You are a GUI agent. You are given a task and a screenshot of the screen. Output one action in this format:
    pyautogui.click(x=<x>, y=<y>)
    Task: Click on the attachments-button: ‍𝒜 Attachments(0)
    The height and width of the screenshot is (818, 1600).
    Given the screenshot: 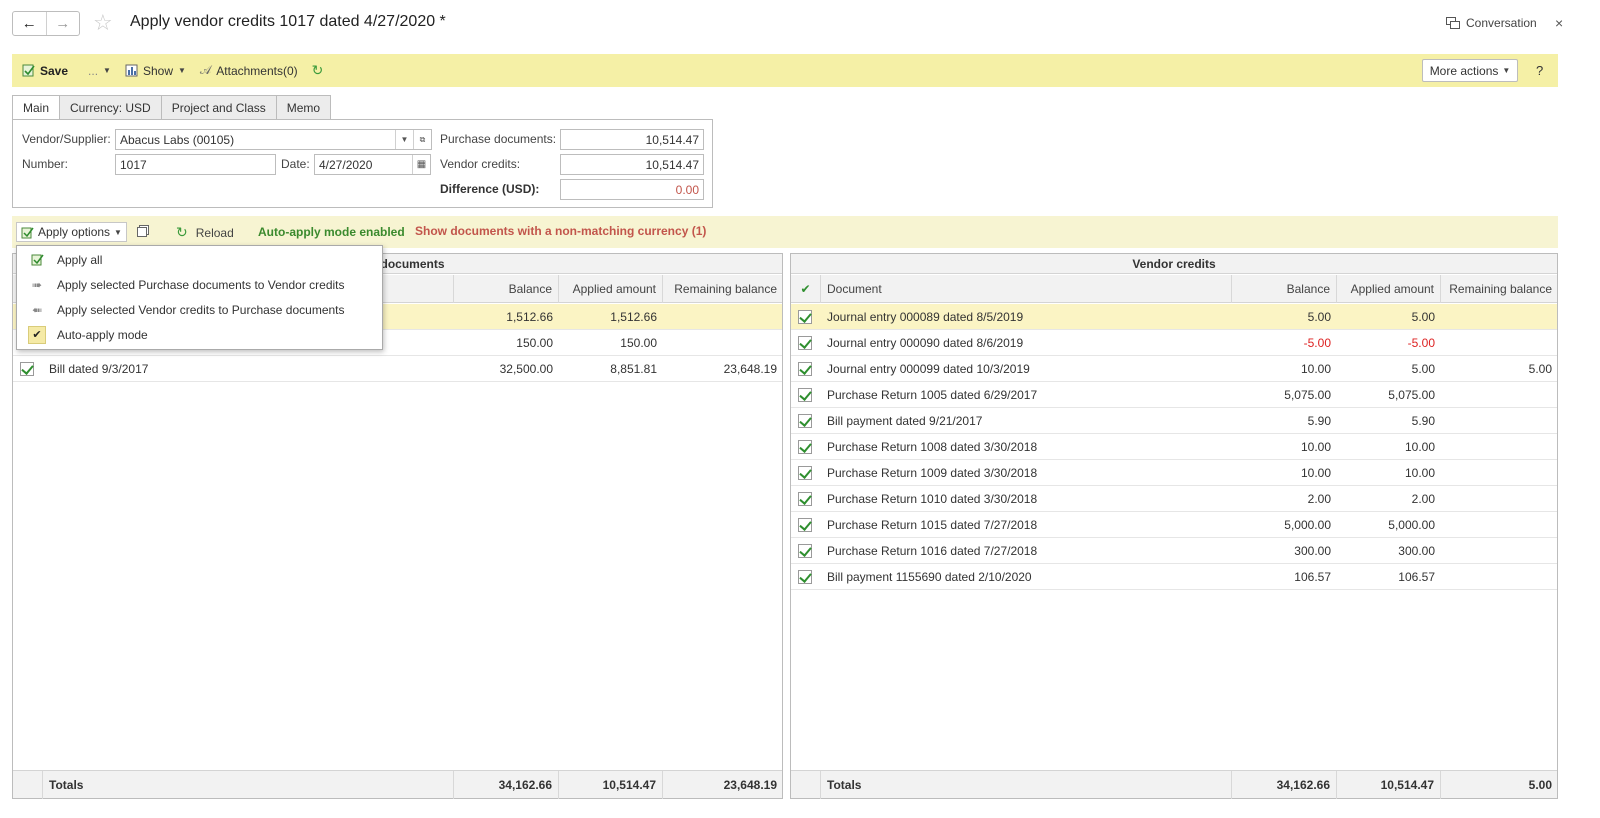 What is the action you would take?
    pyautogui.click(x=249, y=70)
    